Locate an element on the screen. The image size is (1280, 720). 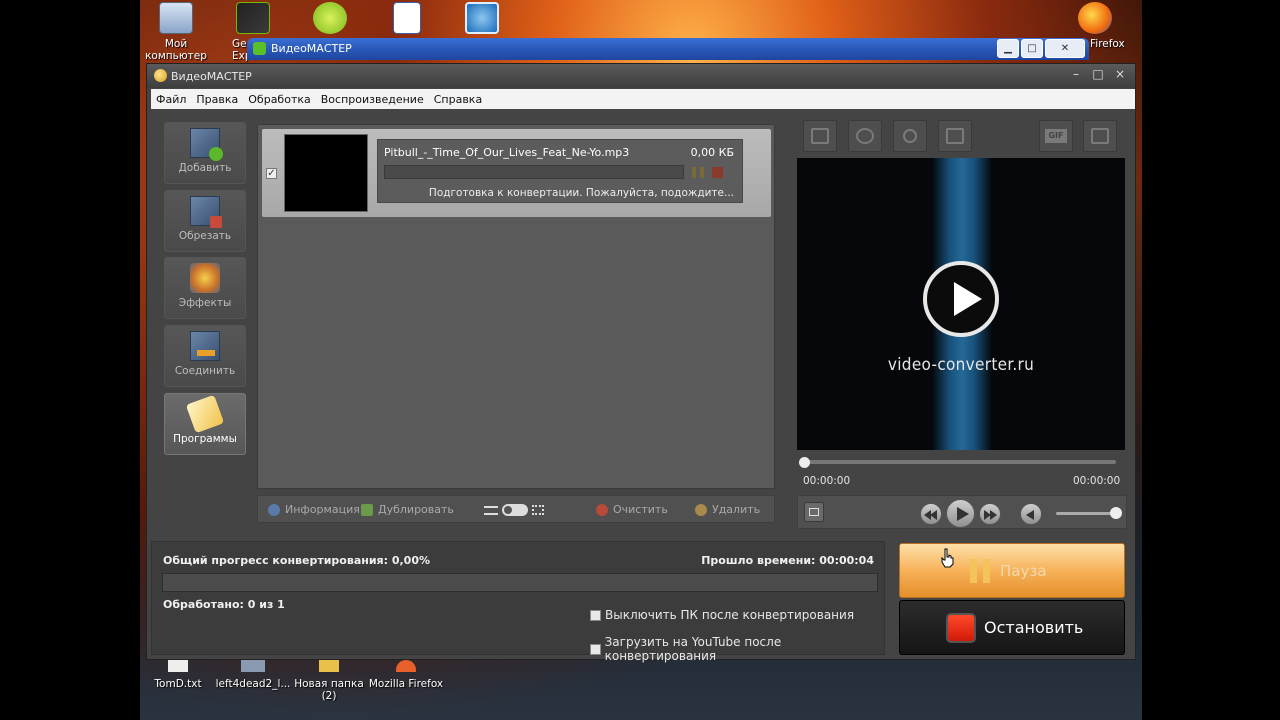
volume-button is located at coordinates (1031, 514).